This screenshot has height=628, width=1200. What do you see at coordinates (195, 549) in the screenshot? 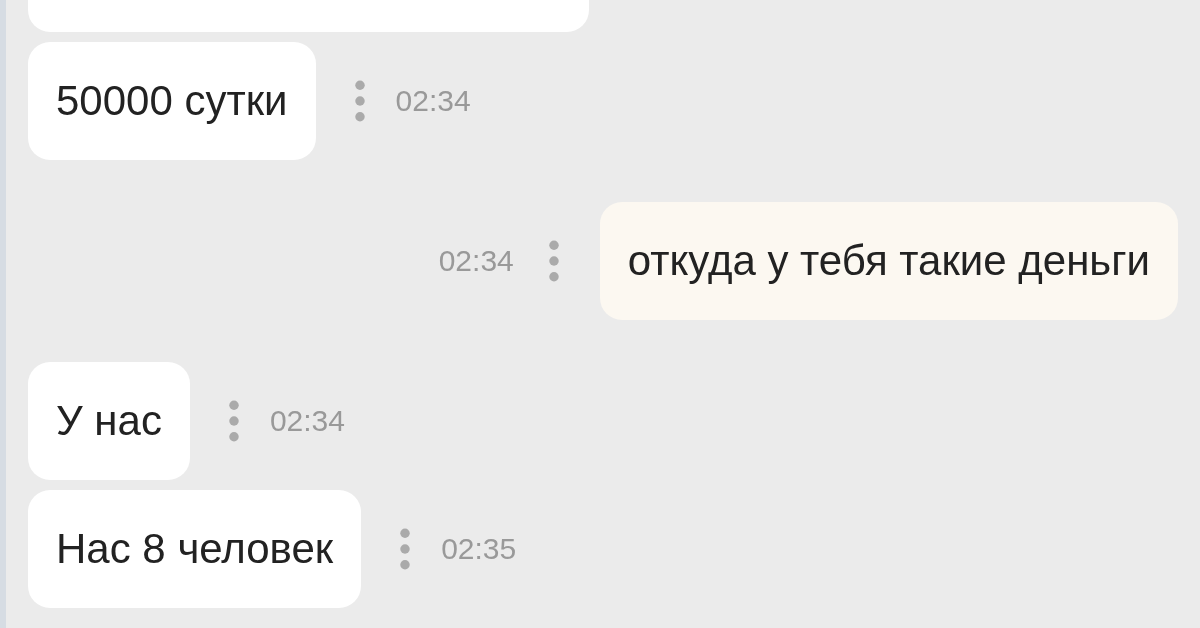
I see `message-bubble: Нас 8 человек` at bounding box center [195, 549].